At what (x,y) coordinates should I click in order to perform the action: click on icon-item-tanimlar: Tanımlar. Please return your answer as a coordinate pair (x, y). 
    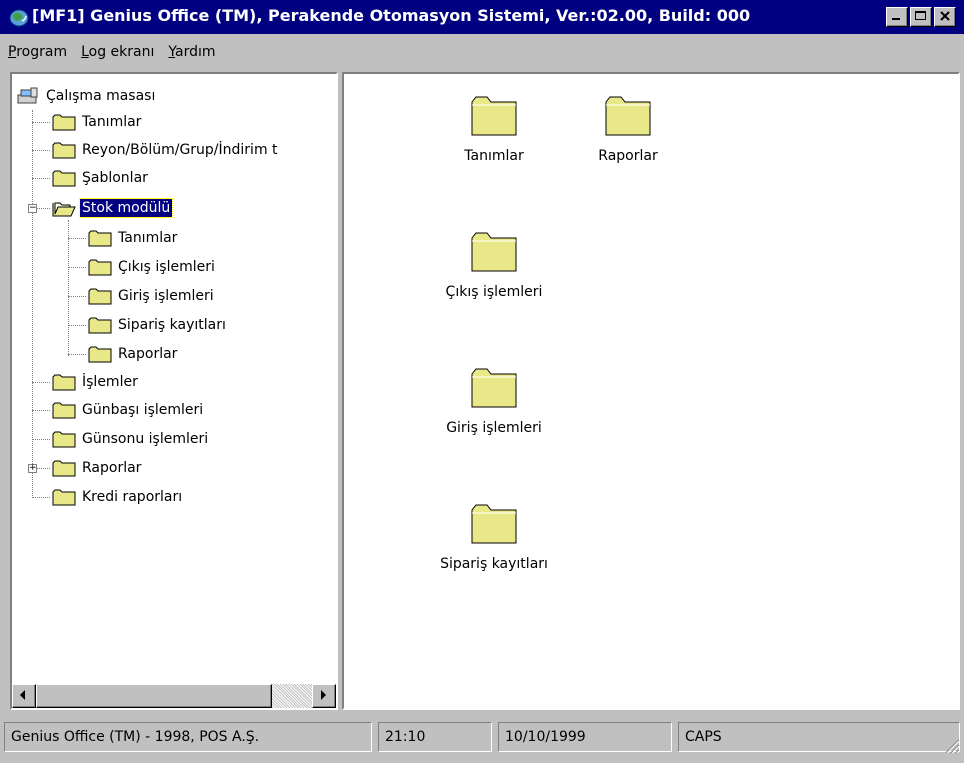
    Looking at the image, I should click on (494, 129).